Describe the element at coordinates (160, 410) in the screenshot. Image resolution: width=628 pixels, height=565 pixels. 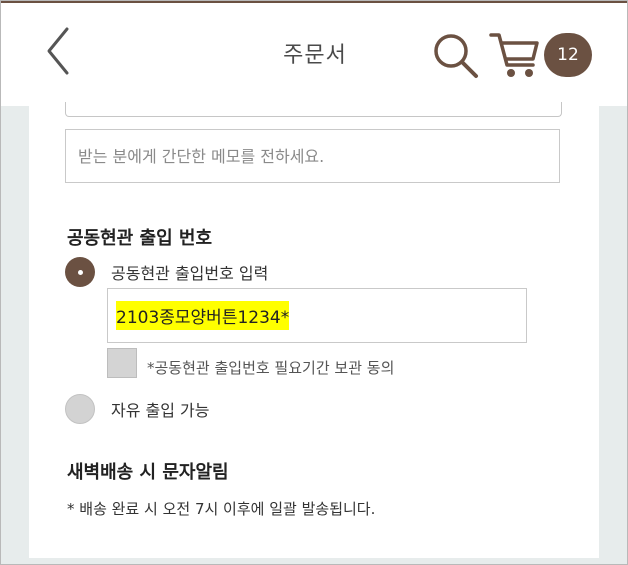
I see `radio-label-free-entry: 자유 출입 가능` at that location.